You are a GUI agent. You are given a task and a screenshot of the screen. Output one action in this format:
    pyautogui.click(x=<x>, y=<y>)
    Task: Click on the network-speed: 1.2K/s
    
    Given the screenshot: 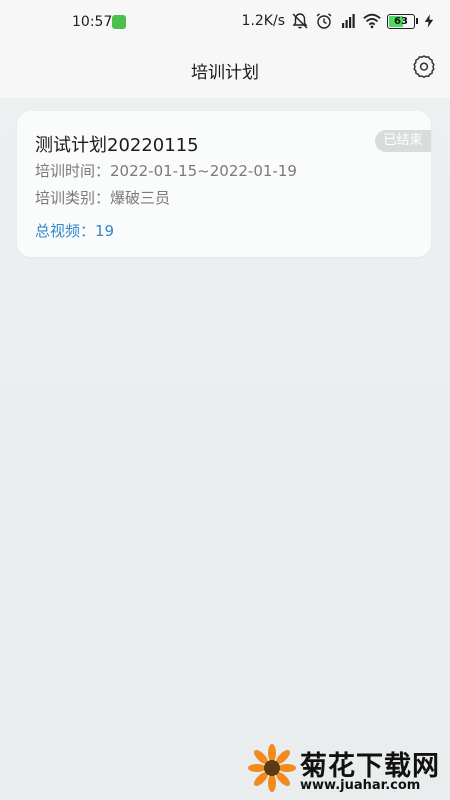 What is the action you would take?
    pyautogui.click(x=263, y=21)
    